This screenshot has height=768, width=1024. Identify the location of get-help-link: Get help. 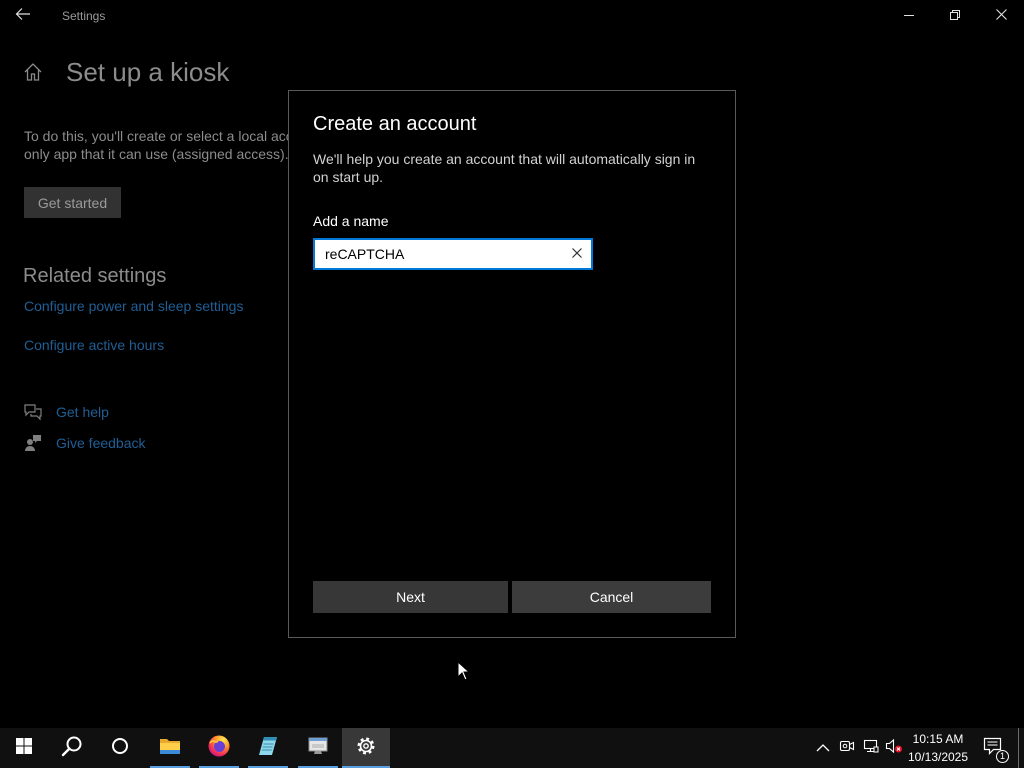
(82, 412).